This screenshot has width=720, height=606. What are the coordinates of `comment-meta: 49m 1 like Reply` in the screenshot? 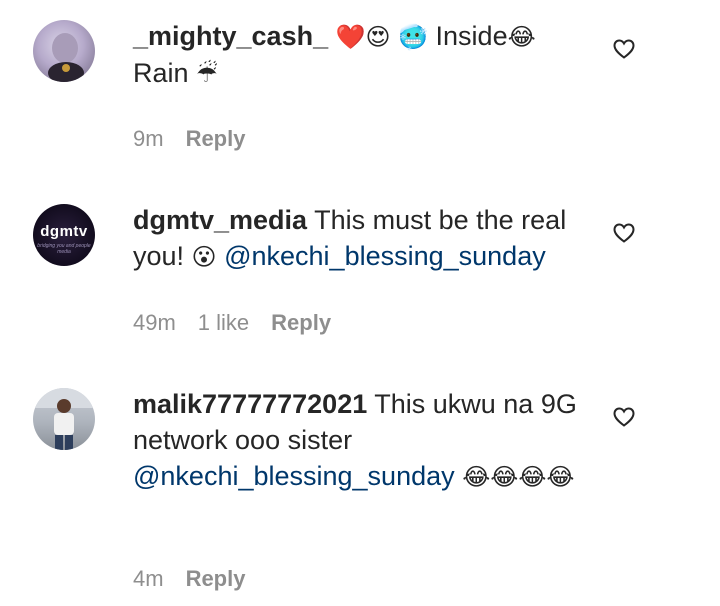 It's located at (243, 323).